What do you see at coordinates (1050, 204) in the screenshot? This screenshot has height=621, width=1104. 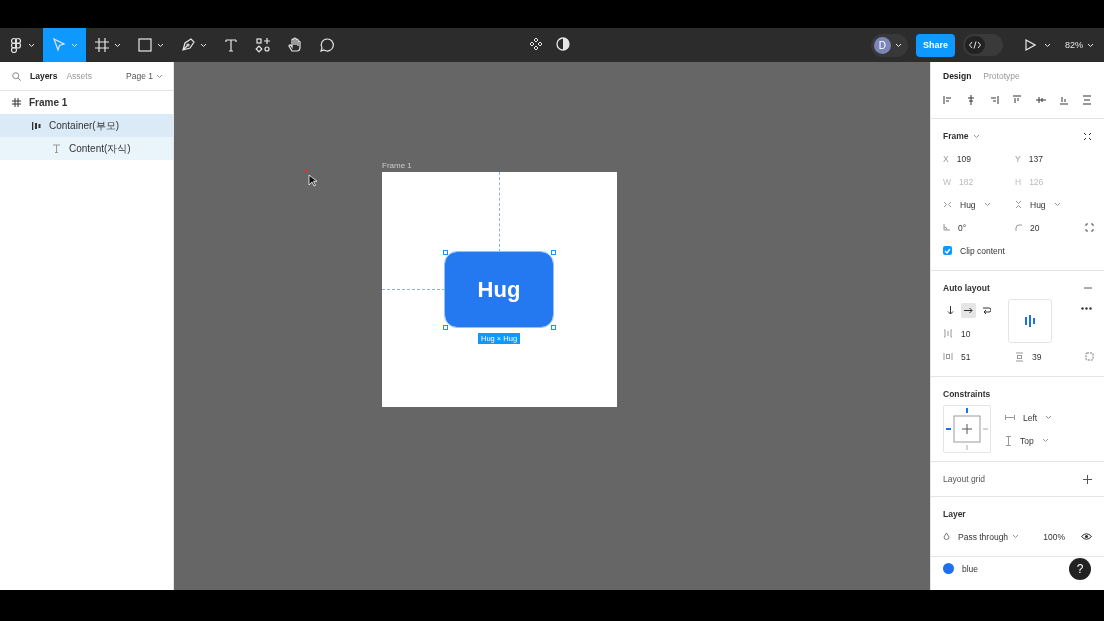 I see `height-mode-field: Hug` at bounding box center [1050, 204].